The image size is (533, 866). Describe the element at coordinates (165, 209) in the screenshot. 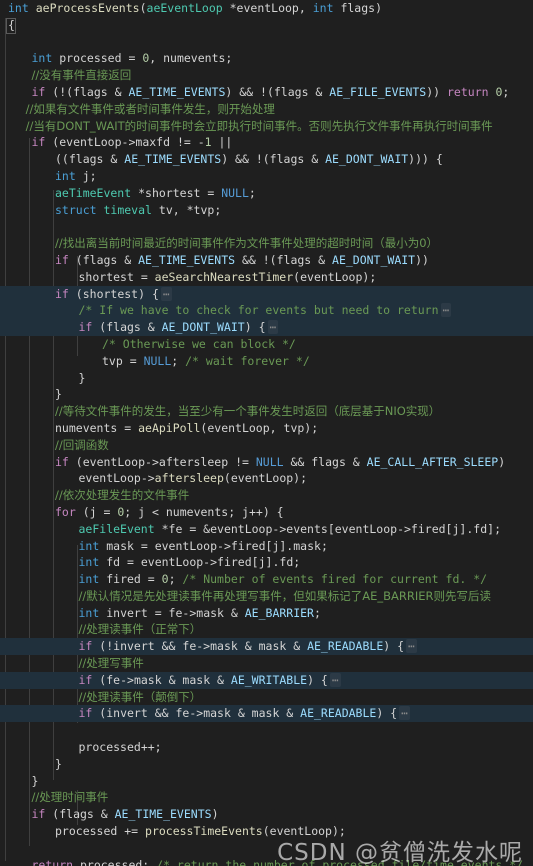

I see `code-token-id: tv` at that location.